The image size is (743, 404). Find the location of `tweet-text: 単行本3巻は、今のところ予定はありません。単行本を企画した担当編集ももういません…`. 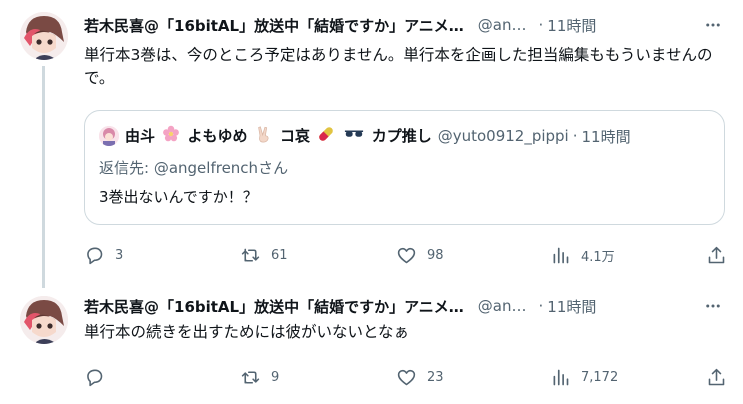

tweet-text: 単行本3巻は、今のところ予定はありません。単行本を企画した担当編集ももういません… is located at coordinates (398, 66).